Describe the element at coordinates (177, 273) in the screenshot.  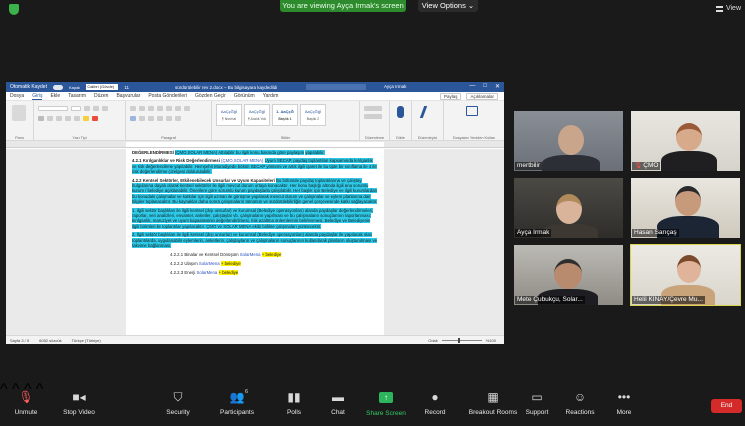
I see `doc-sub3-num: 4.2.2.3` at that location.